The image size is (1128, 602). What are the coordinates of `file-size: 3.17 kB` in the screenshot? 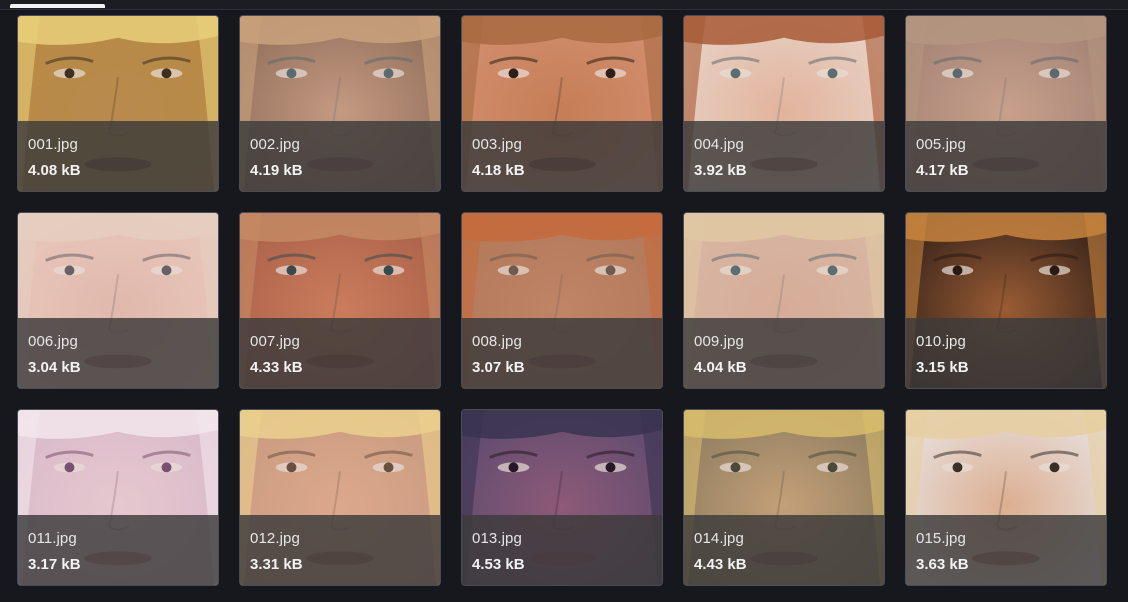 It's located at (54, 564).